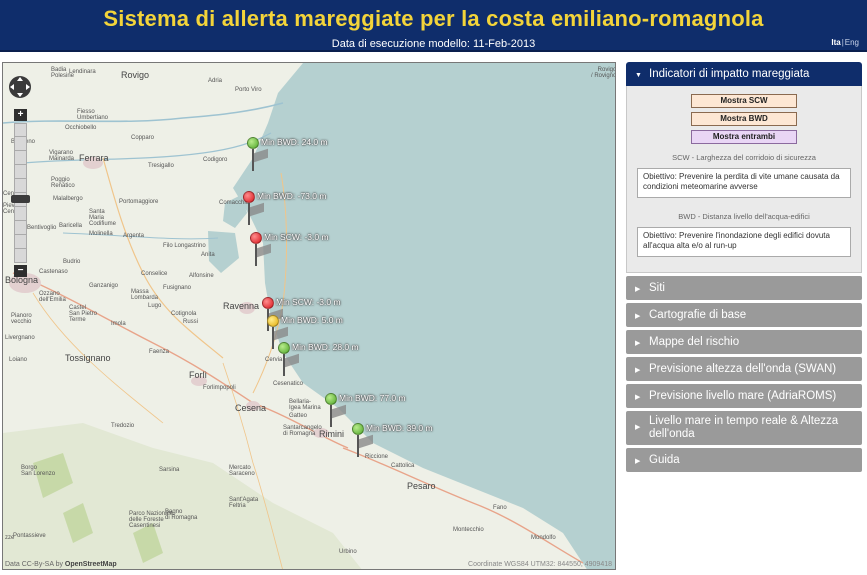  Describe the element at coordinates (744, 137) in the screenshot. I see `show-both-button: Mostra entrambi` at that location.